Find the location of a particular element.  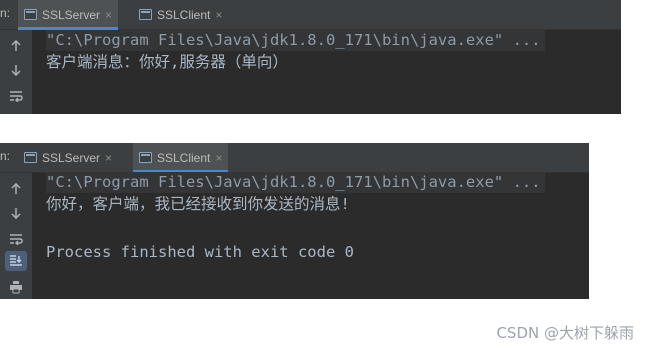

process-exit-line: Process finished with exit code 0 is located at coordinates (200, 252).